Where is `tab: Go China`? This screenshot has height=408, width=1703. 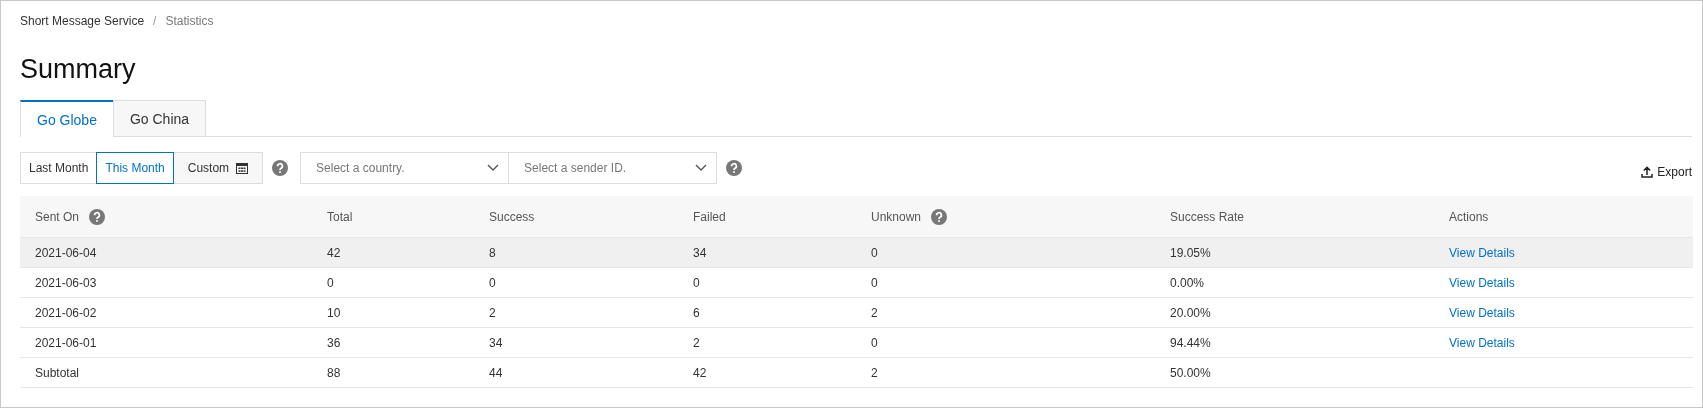 tab: Go China is located at coordinates (159, 118).